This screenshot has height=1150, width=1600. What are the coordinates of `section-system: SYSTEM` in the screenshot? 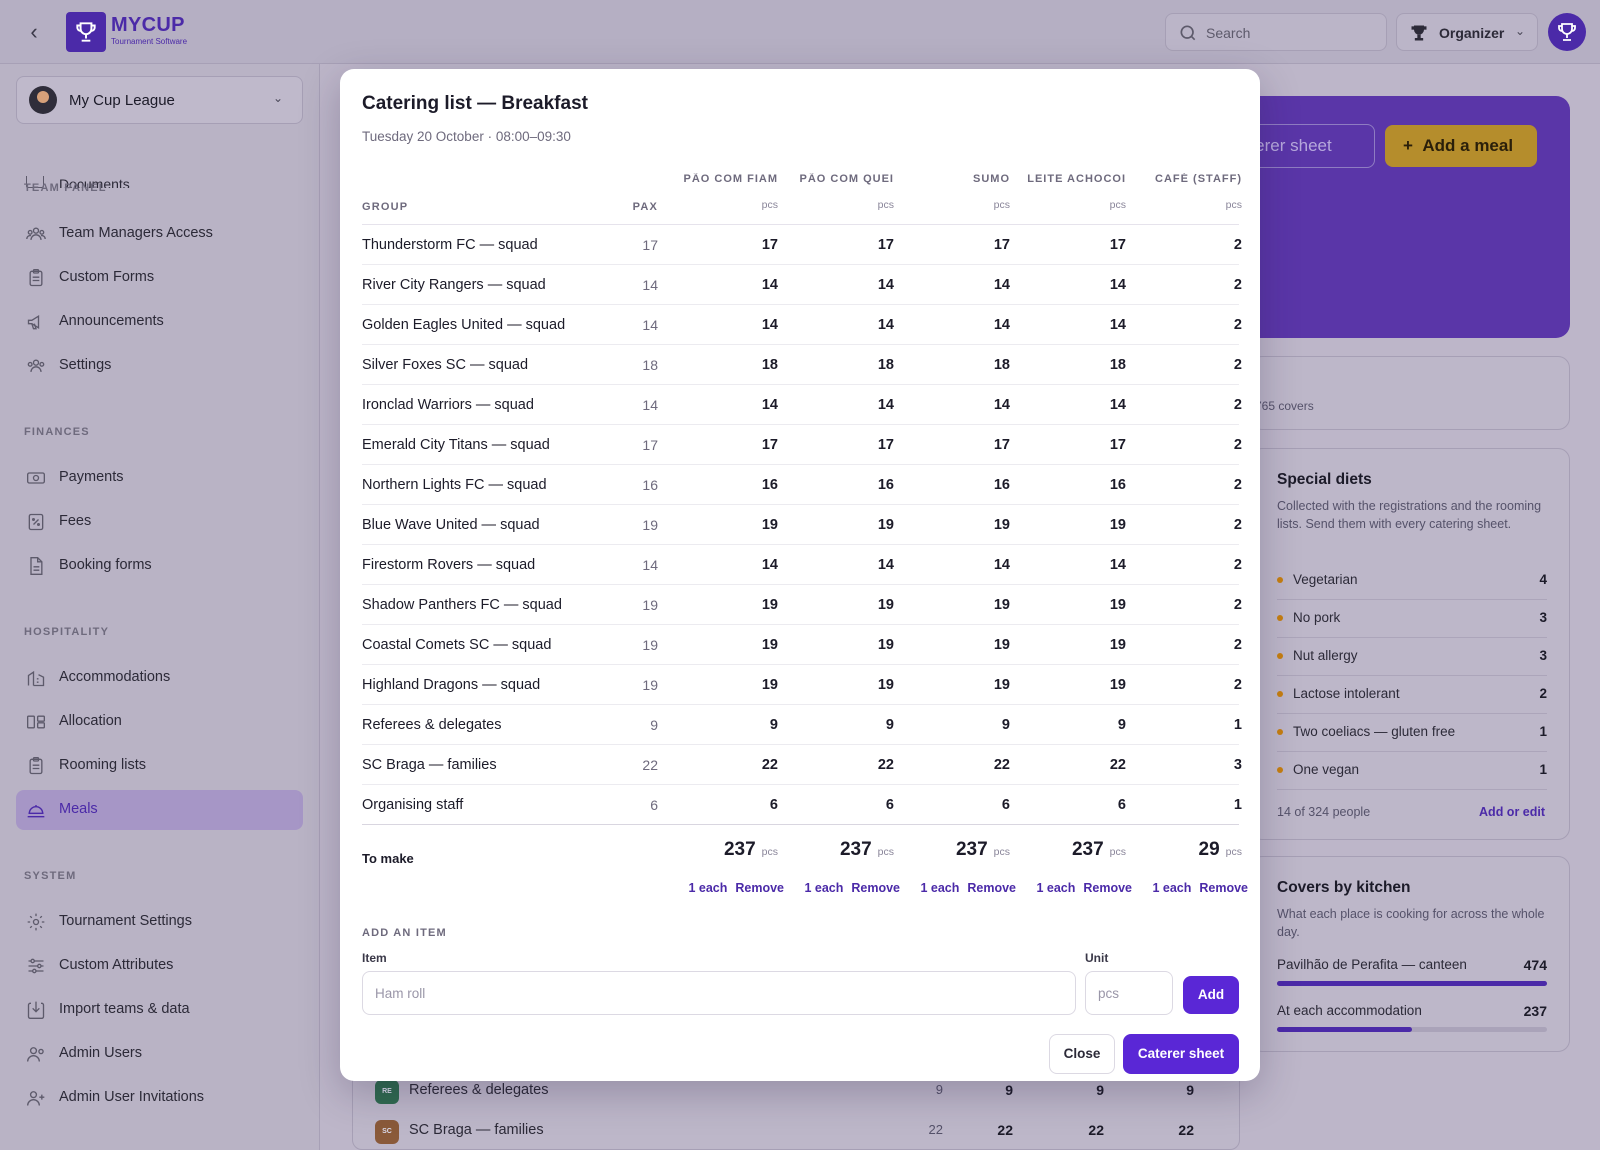 It's located at (50, 876).